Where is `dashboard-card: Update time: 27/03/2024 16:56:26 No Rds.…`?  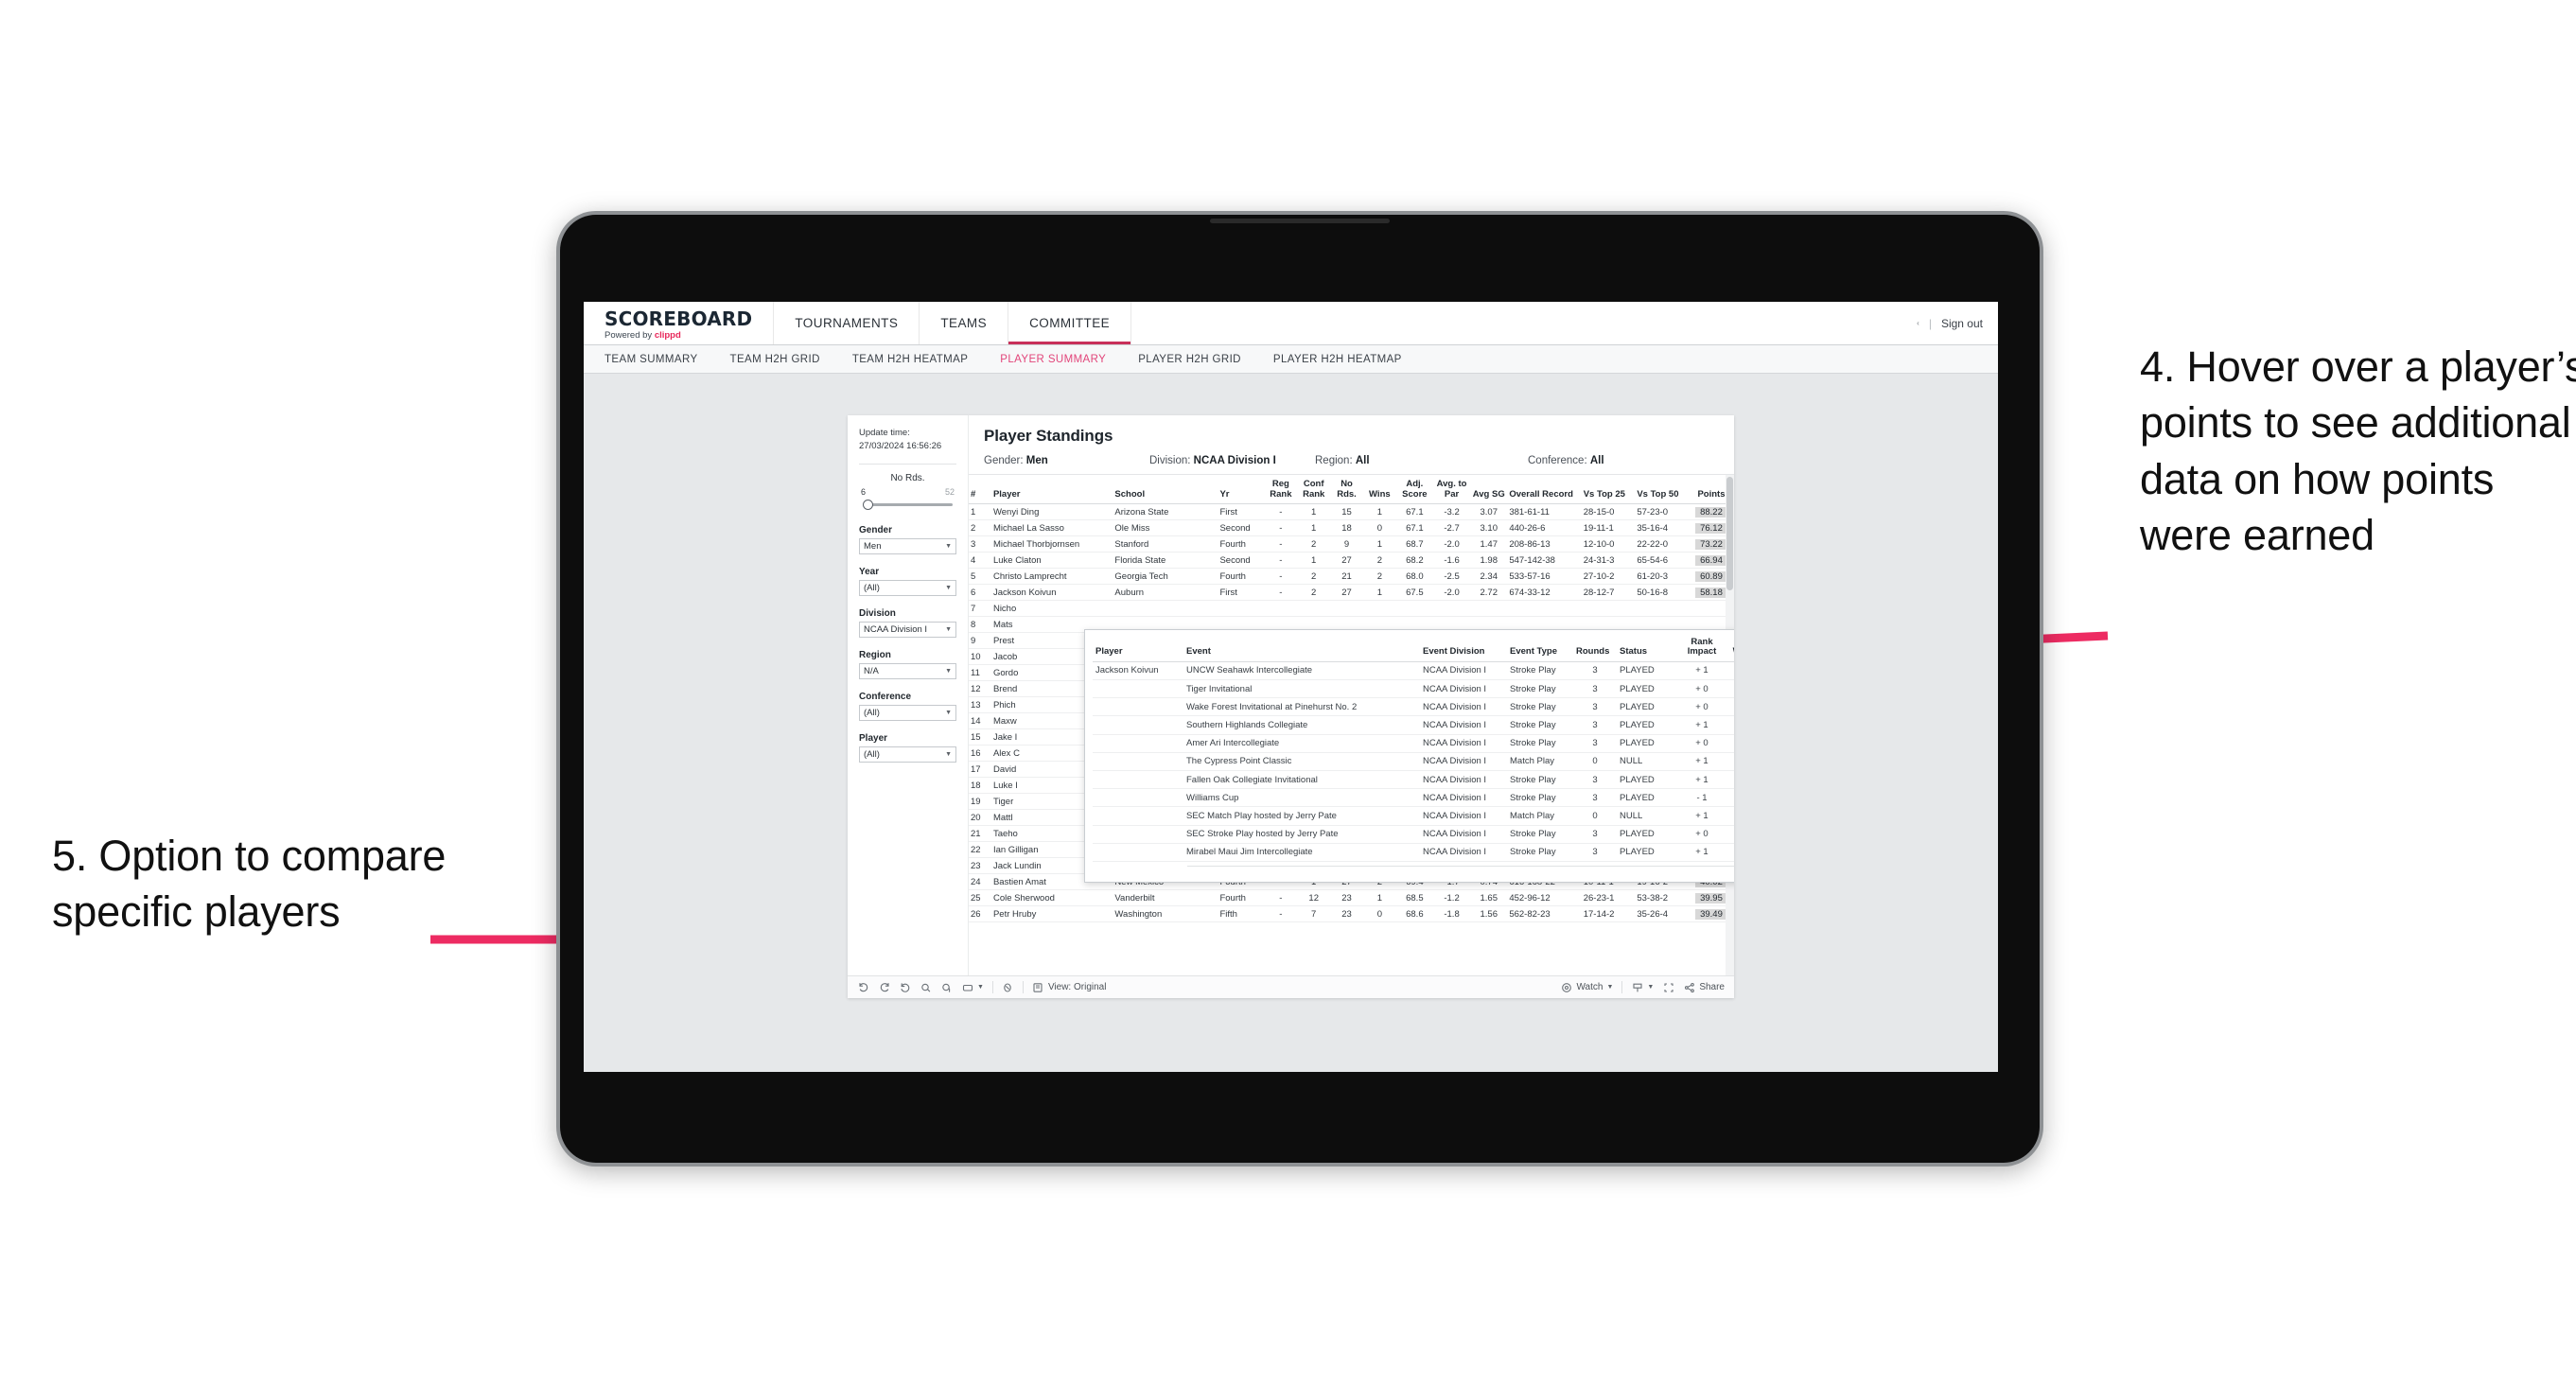
dashboard-card: Update time: 27/03/2024 16:56:26 No Rds.… is located at coordinates (1291, 706).